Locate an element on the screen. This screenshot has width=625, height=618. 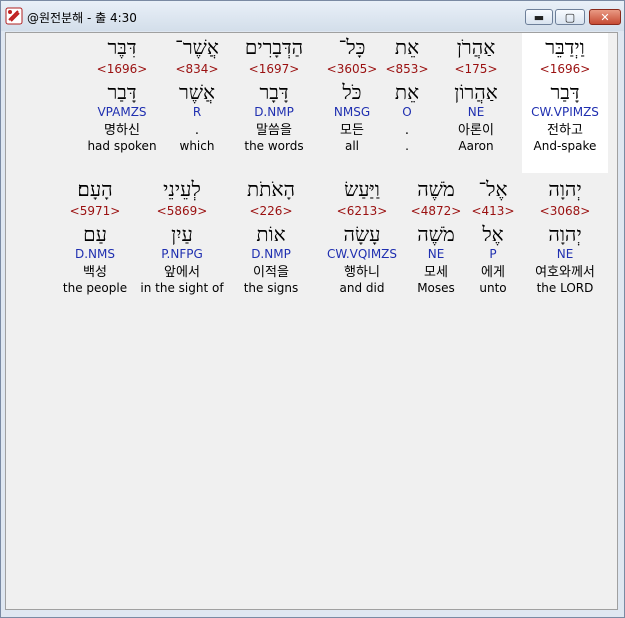
english-gloss: the signs is located at coordinates (271, 288).